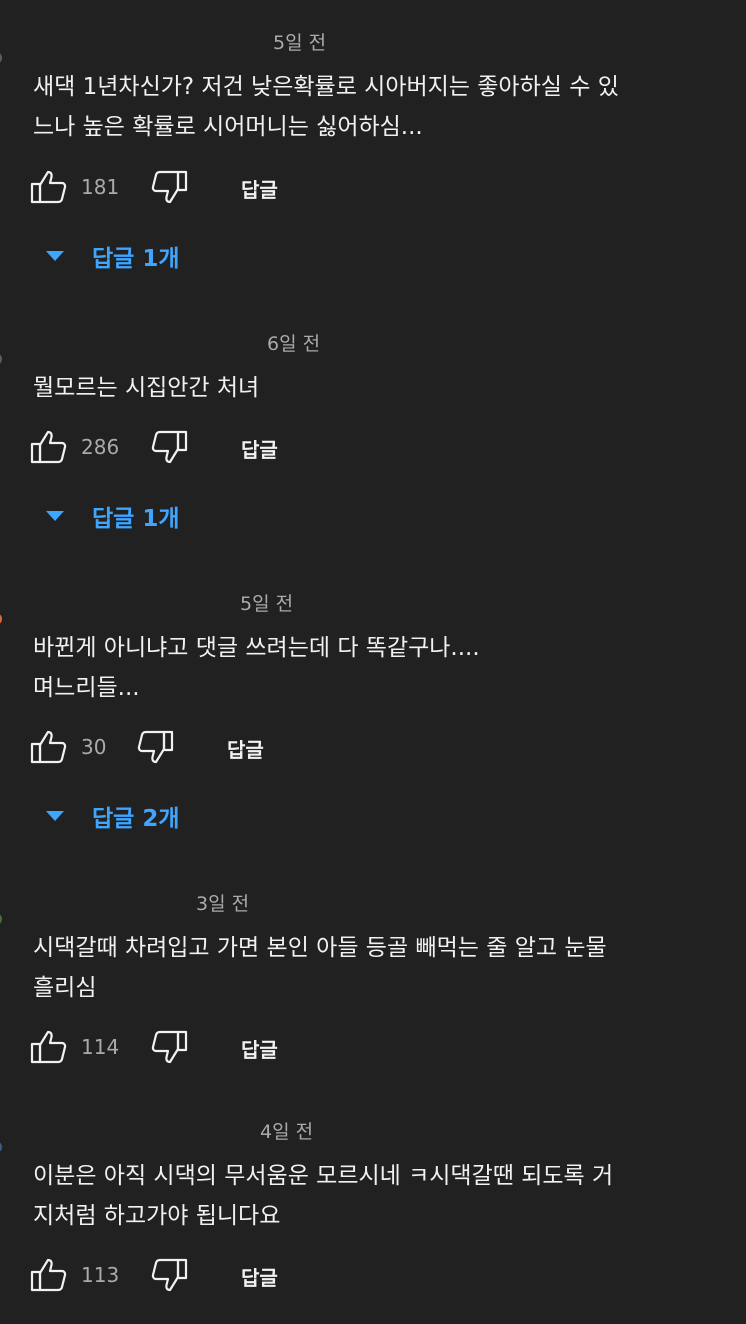 The height and width of the screenshot is (1324, 746). What do you see at coordinates (373, 187) in the screenshot?
I see `comment-actions: 181 답글` at bounding box center [373, 187].